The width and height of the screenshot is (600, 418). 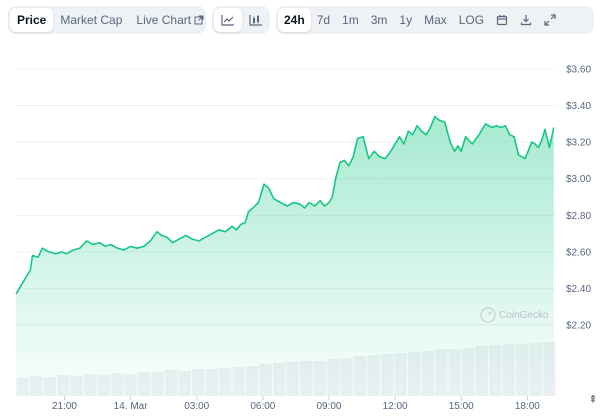 I want to click on metric-tab-group: Price Market Cap Live Chart, so click(x=107, y=20).